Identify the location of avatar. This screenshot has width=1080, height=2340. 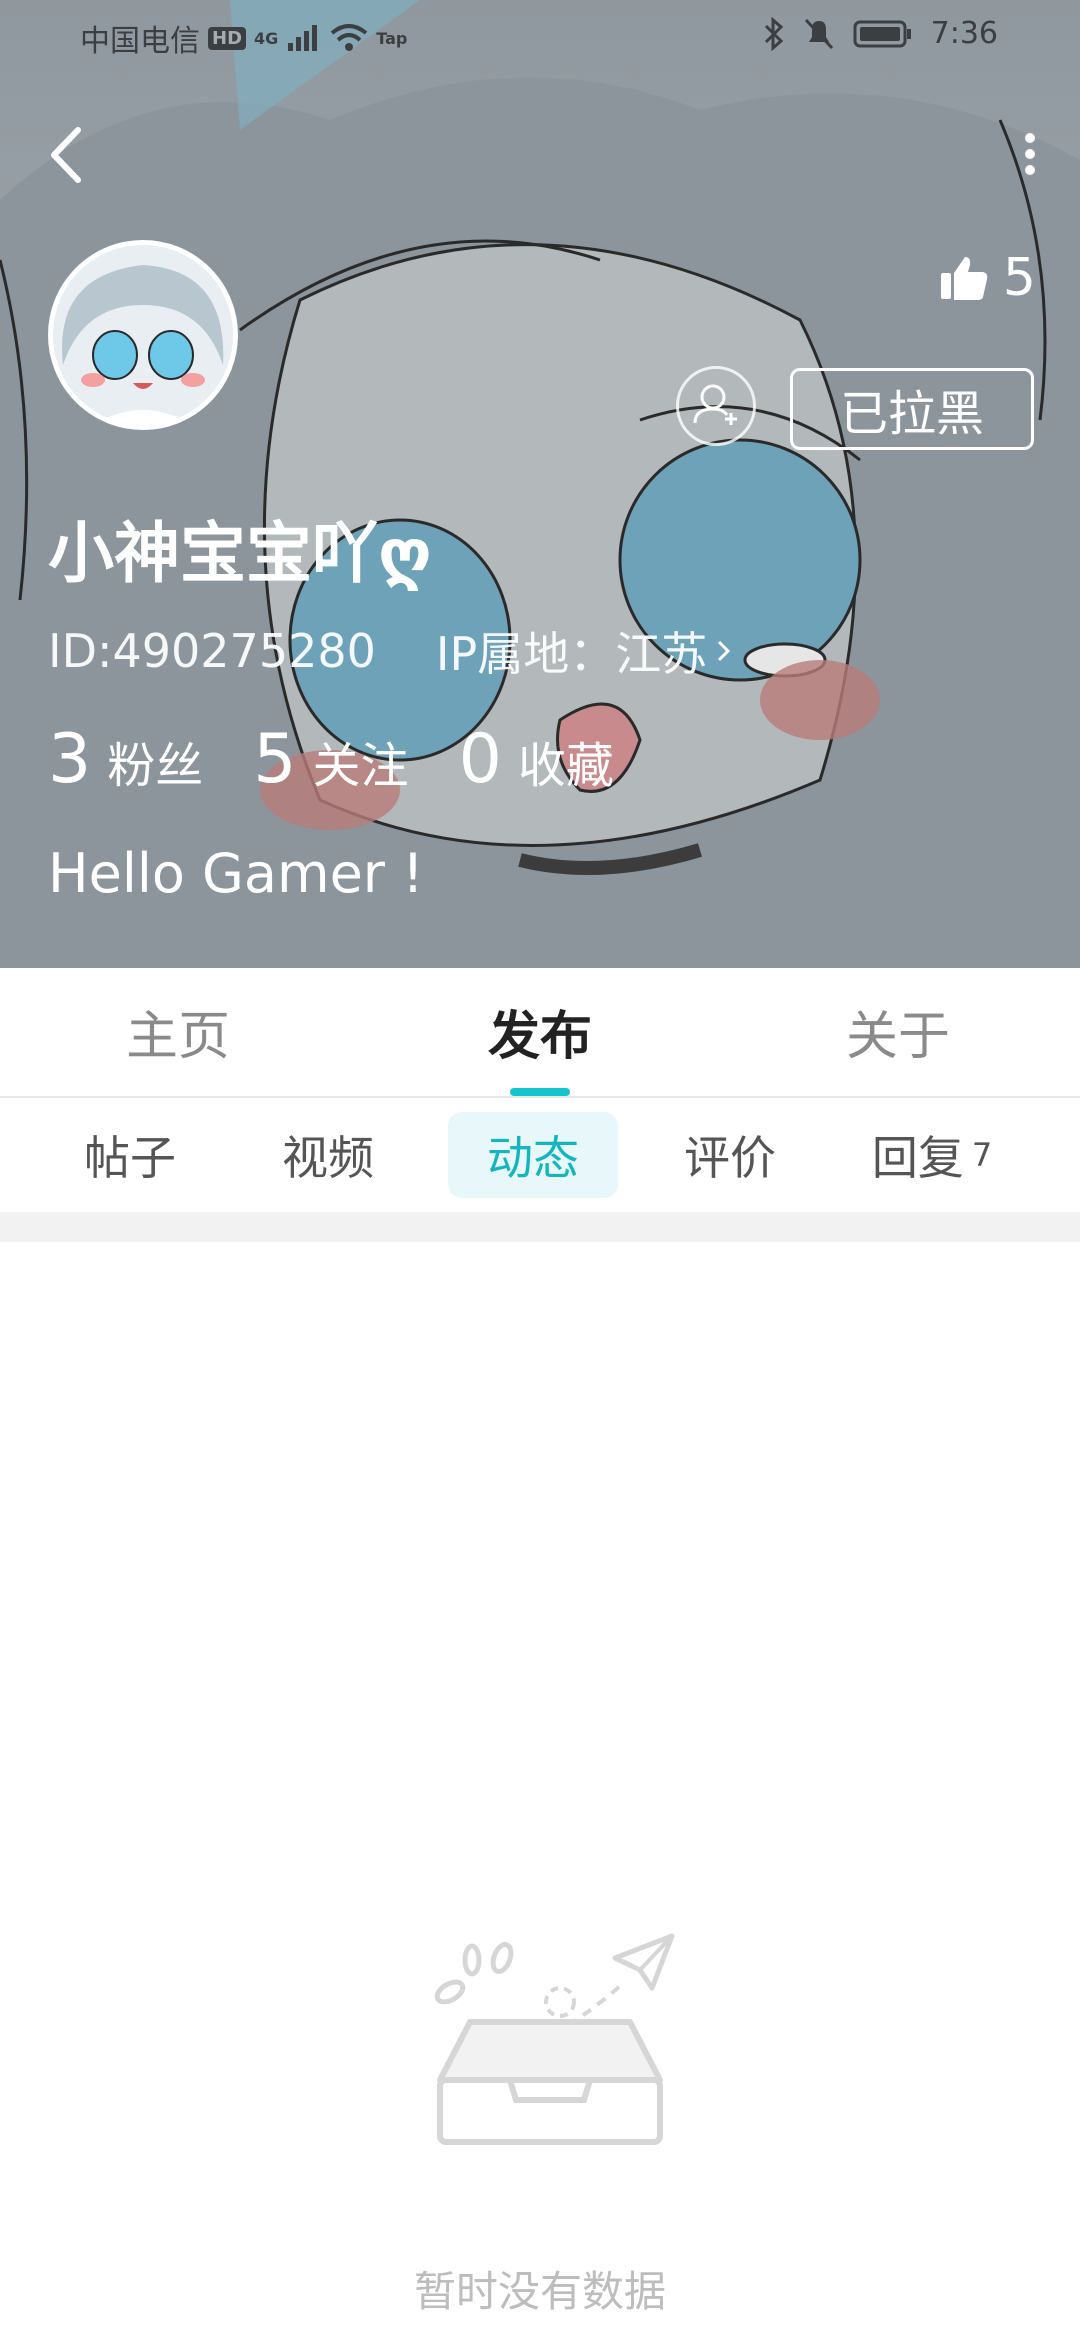
(143, 335).